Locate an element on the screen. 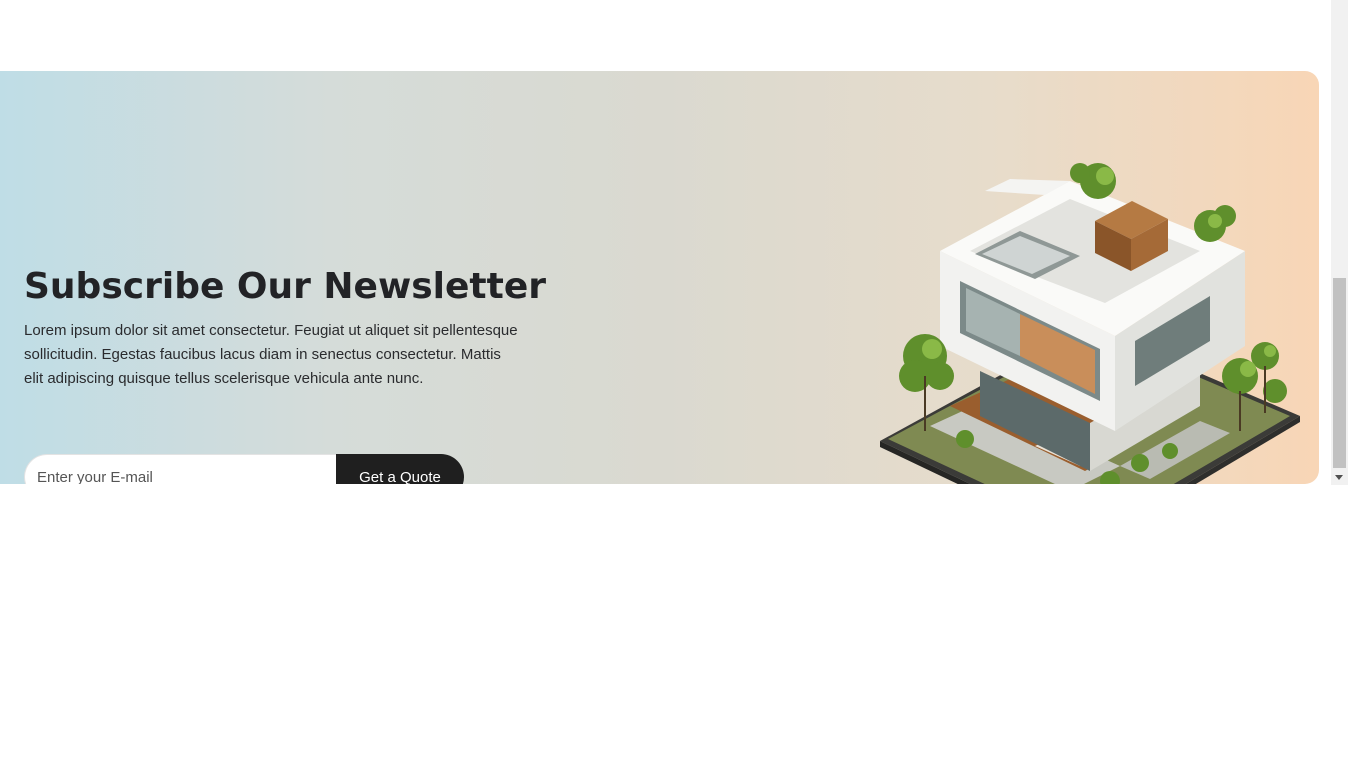  house-illustration-icon is located at coordinates (1090, 323).